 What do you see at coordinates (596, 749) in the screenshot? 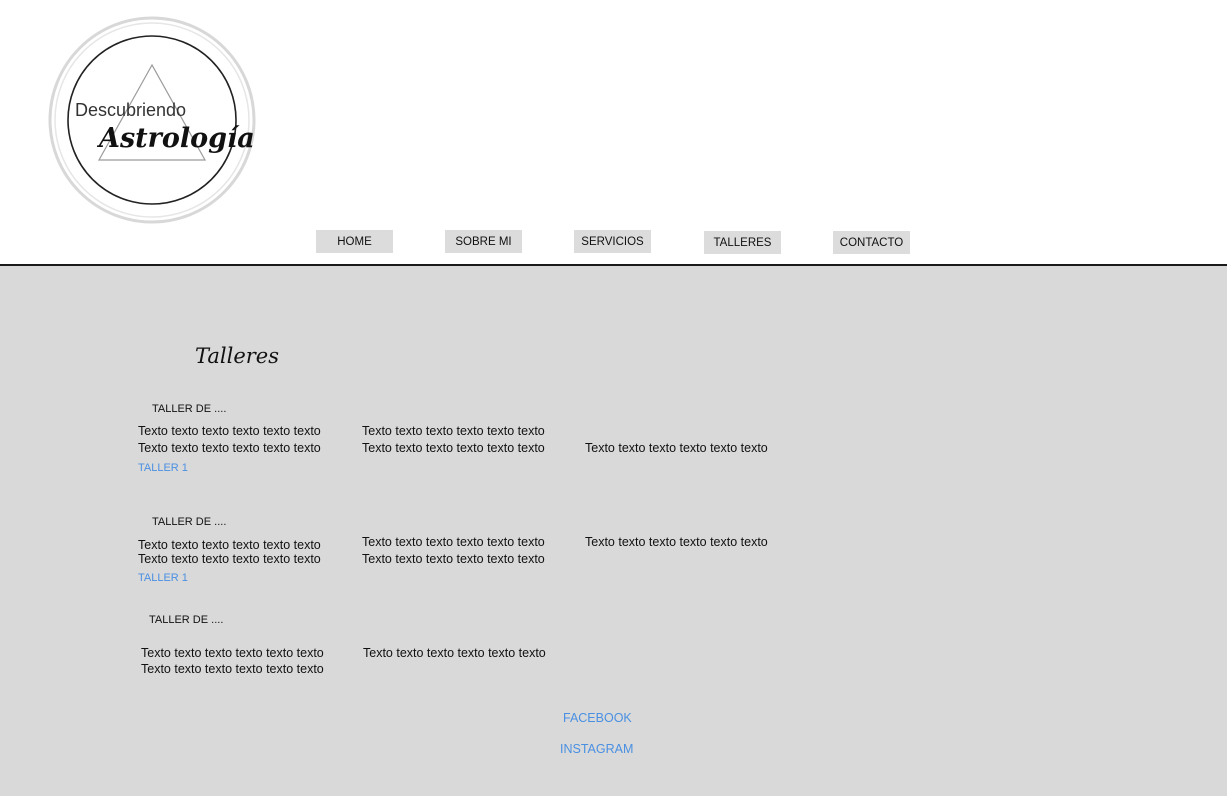
I see `instagram-link: INSTAGRAM` at bounding box center [596, 749].